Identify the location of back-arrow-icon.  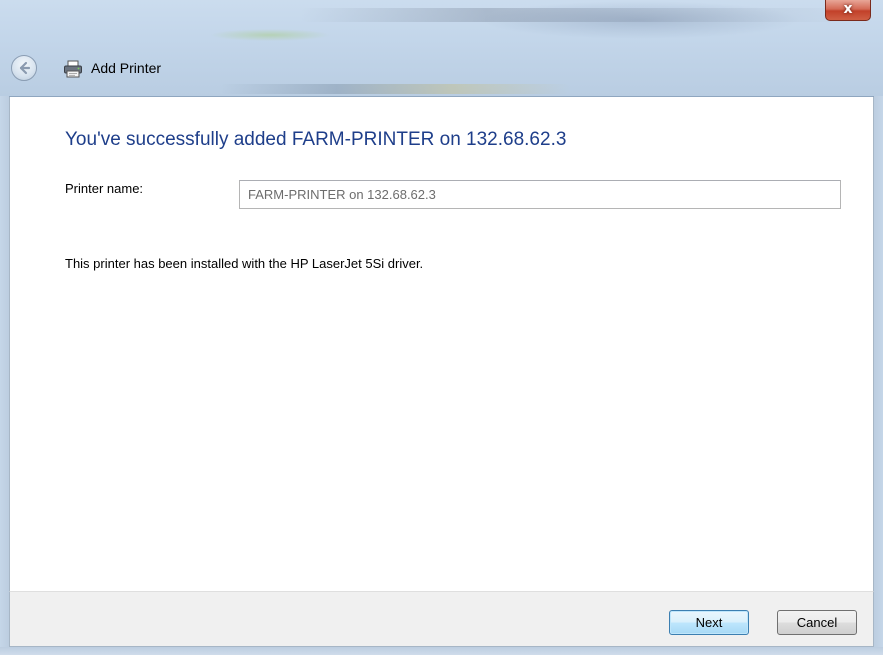
(25, 68).